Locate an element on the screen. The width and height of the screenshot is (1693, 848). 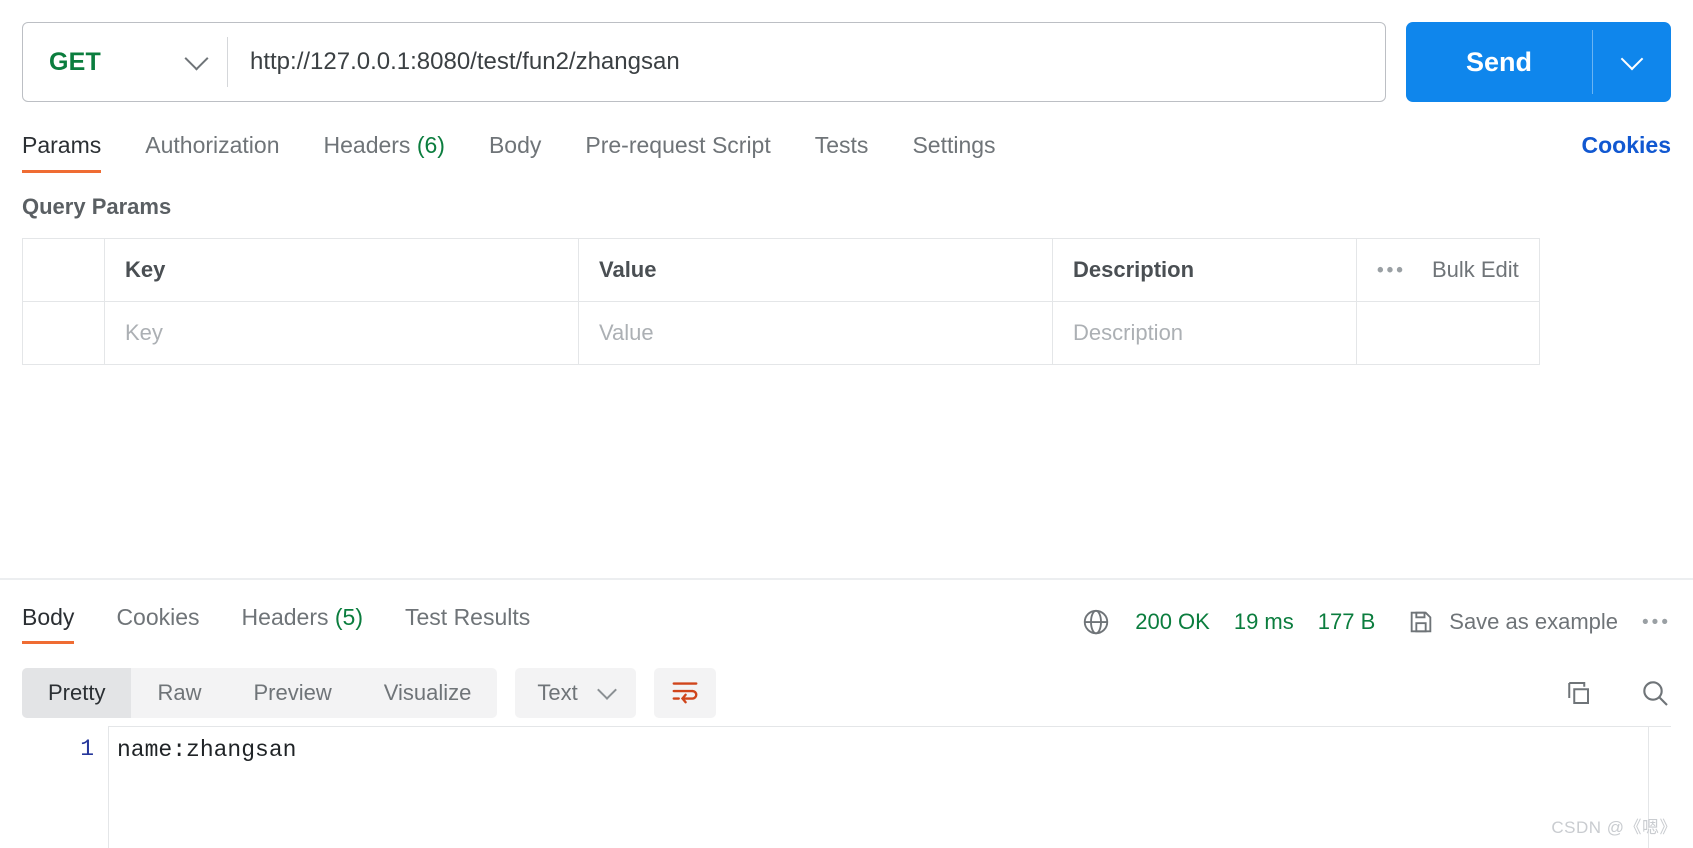
http-method-select: GET is located at coordinates (125, 62).